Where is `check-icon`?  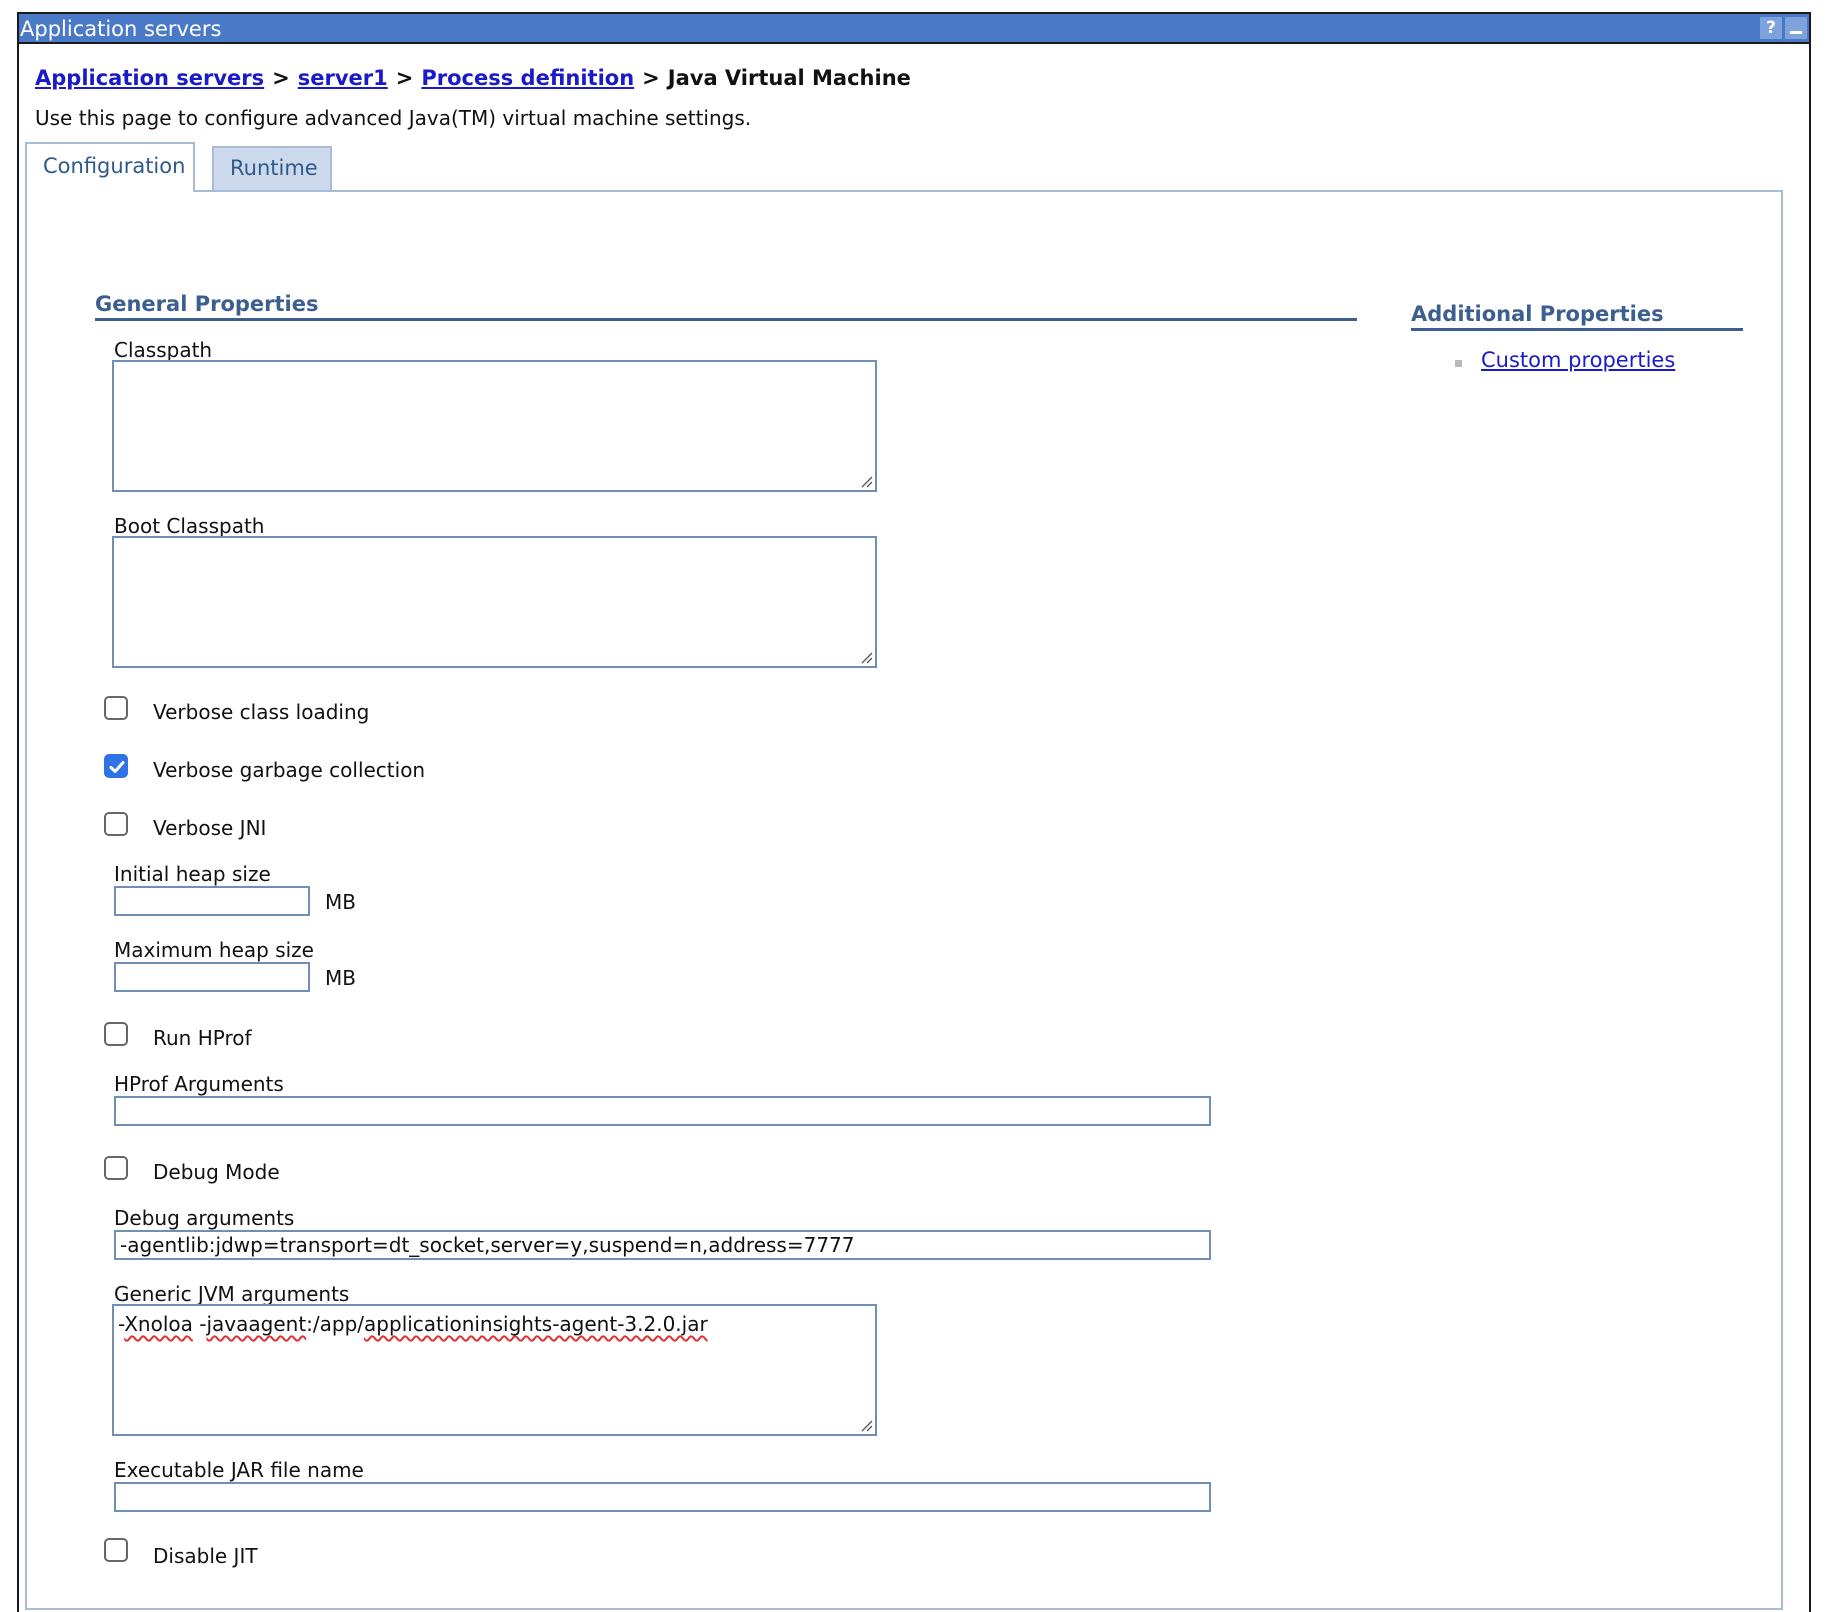 check-icon is located at coordinates (117, 767).